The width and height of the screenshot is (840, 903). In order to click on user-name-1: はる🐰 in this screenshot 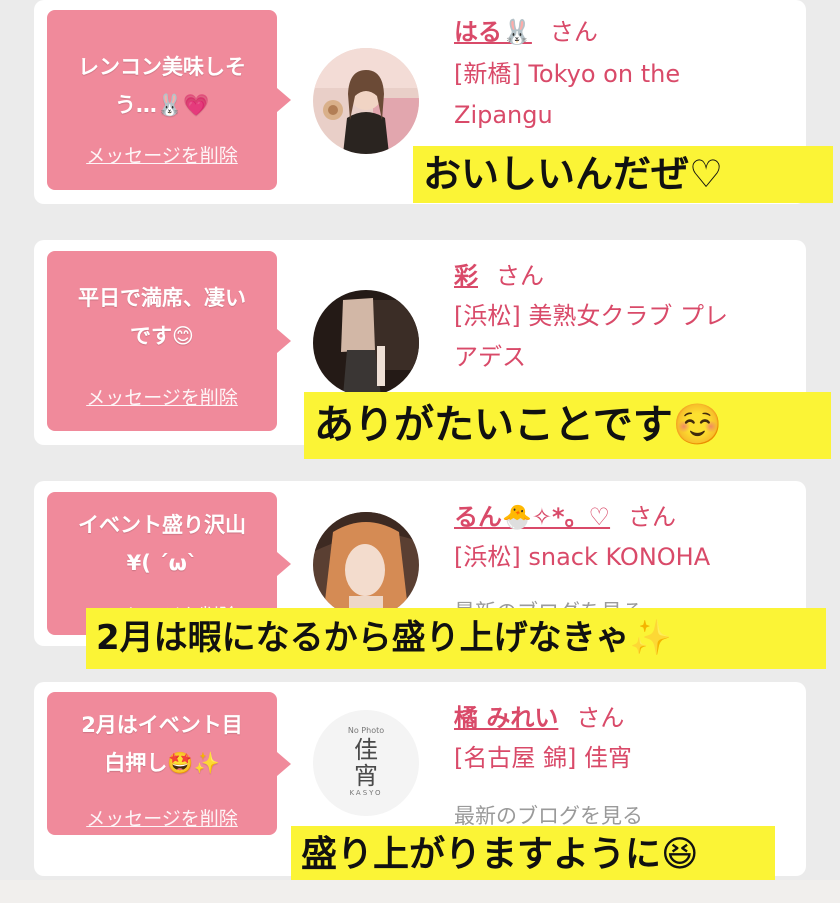, I will do `click(493, 32)`.